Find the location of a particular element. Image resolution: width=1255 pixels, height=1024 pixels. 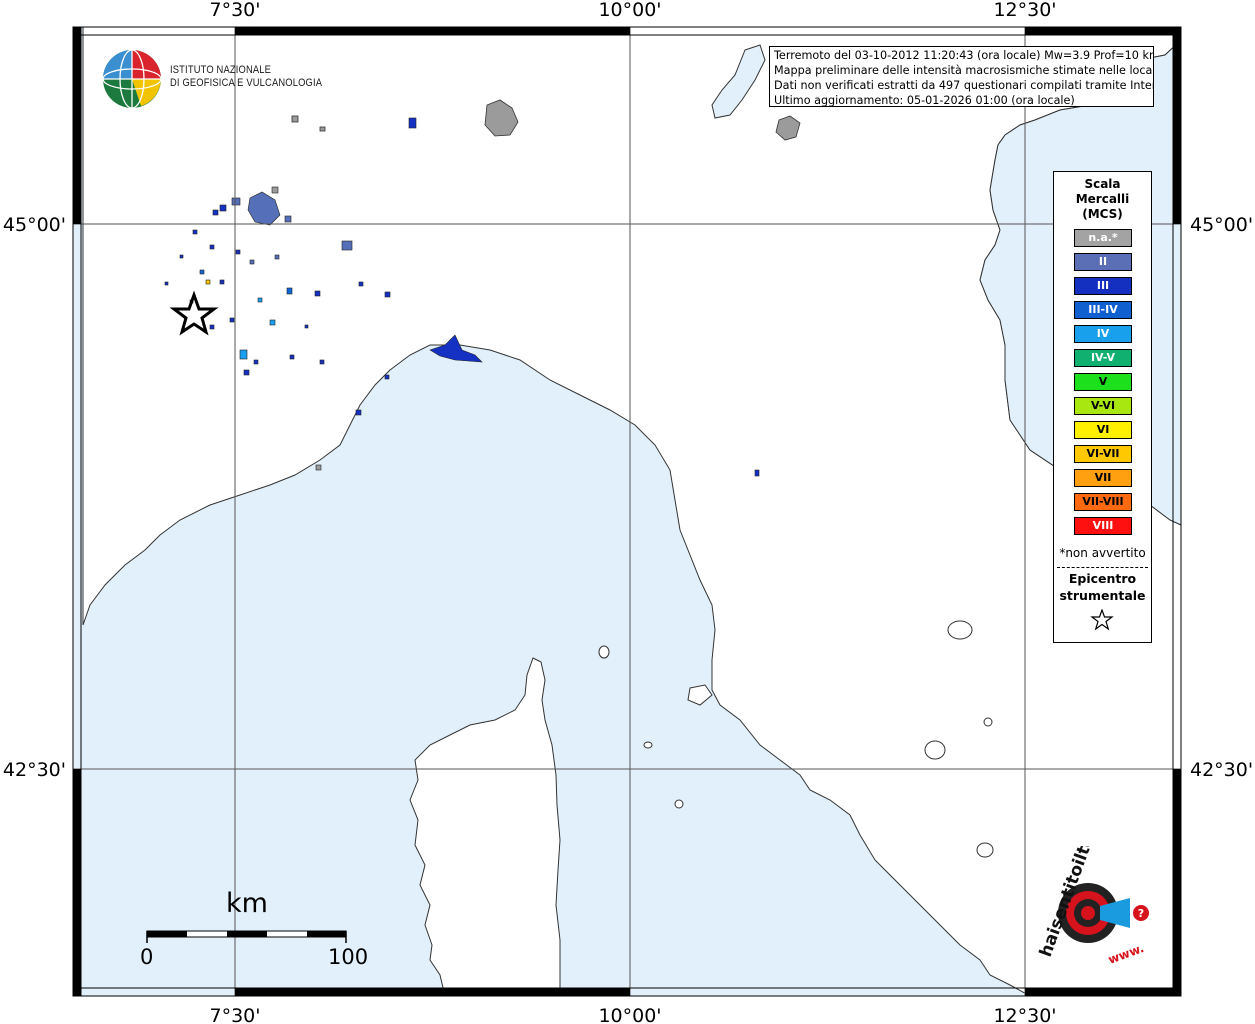

legend-swatch: VIII is located at coordinates (1103, 526).